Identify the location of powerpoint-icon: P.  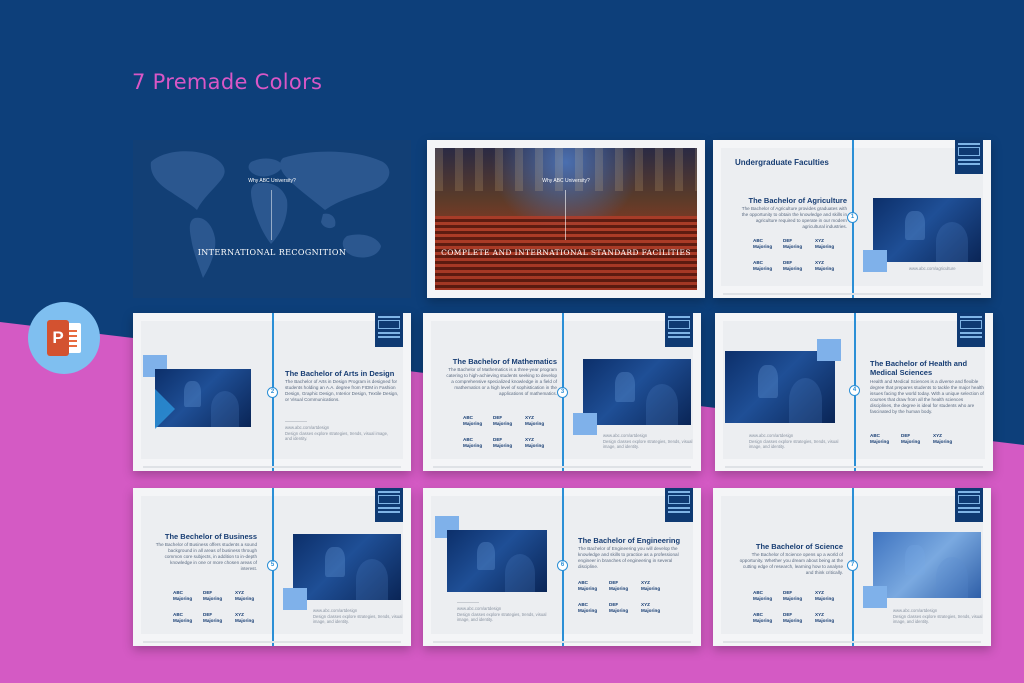
(64, 338).